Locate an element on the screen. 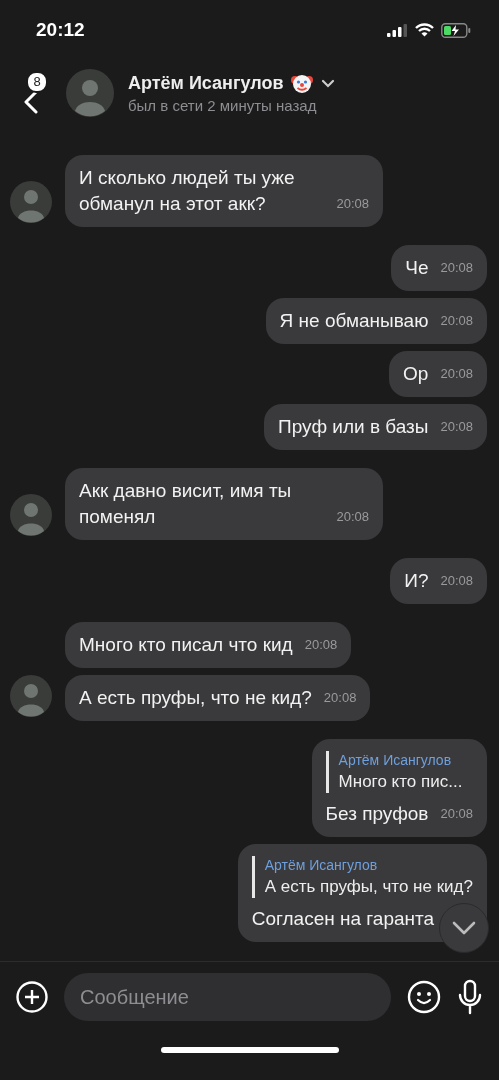  message-bubble: Артём Исангулов А есть пруфы, что не кид? Согласен на гаранта is located at coordinates (362, 893).